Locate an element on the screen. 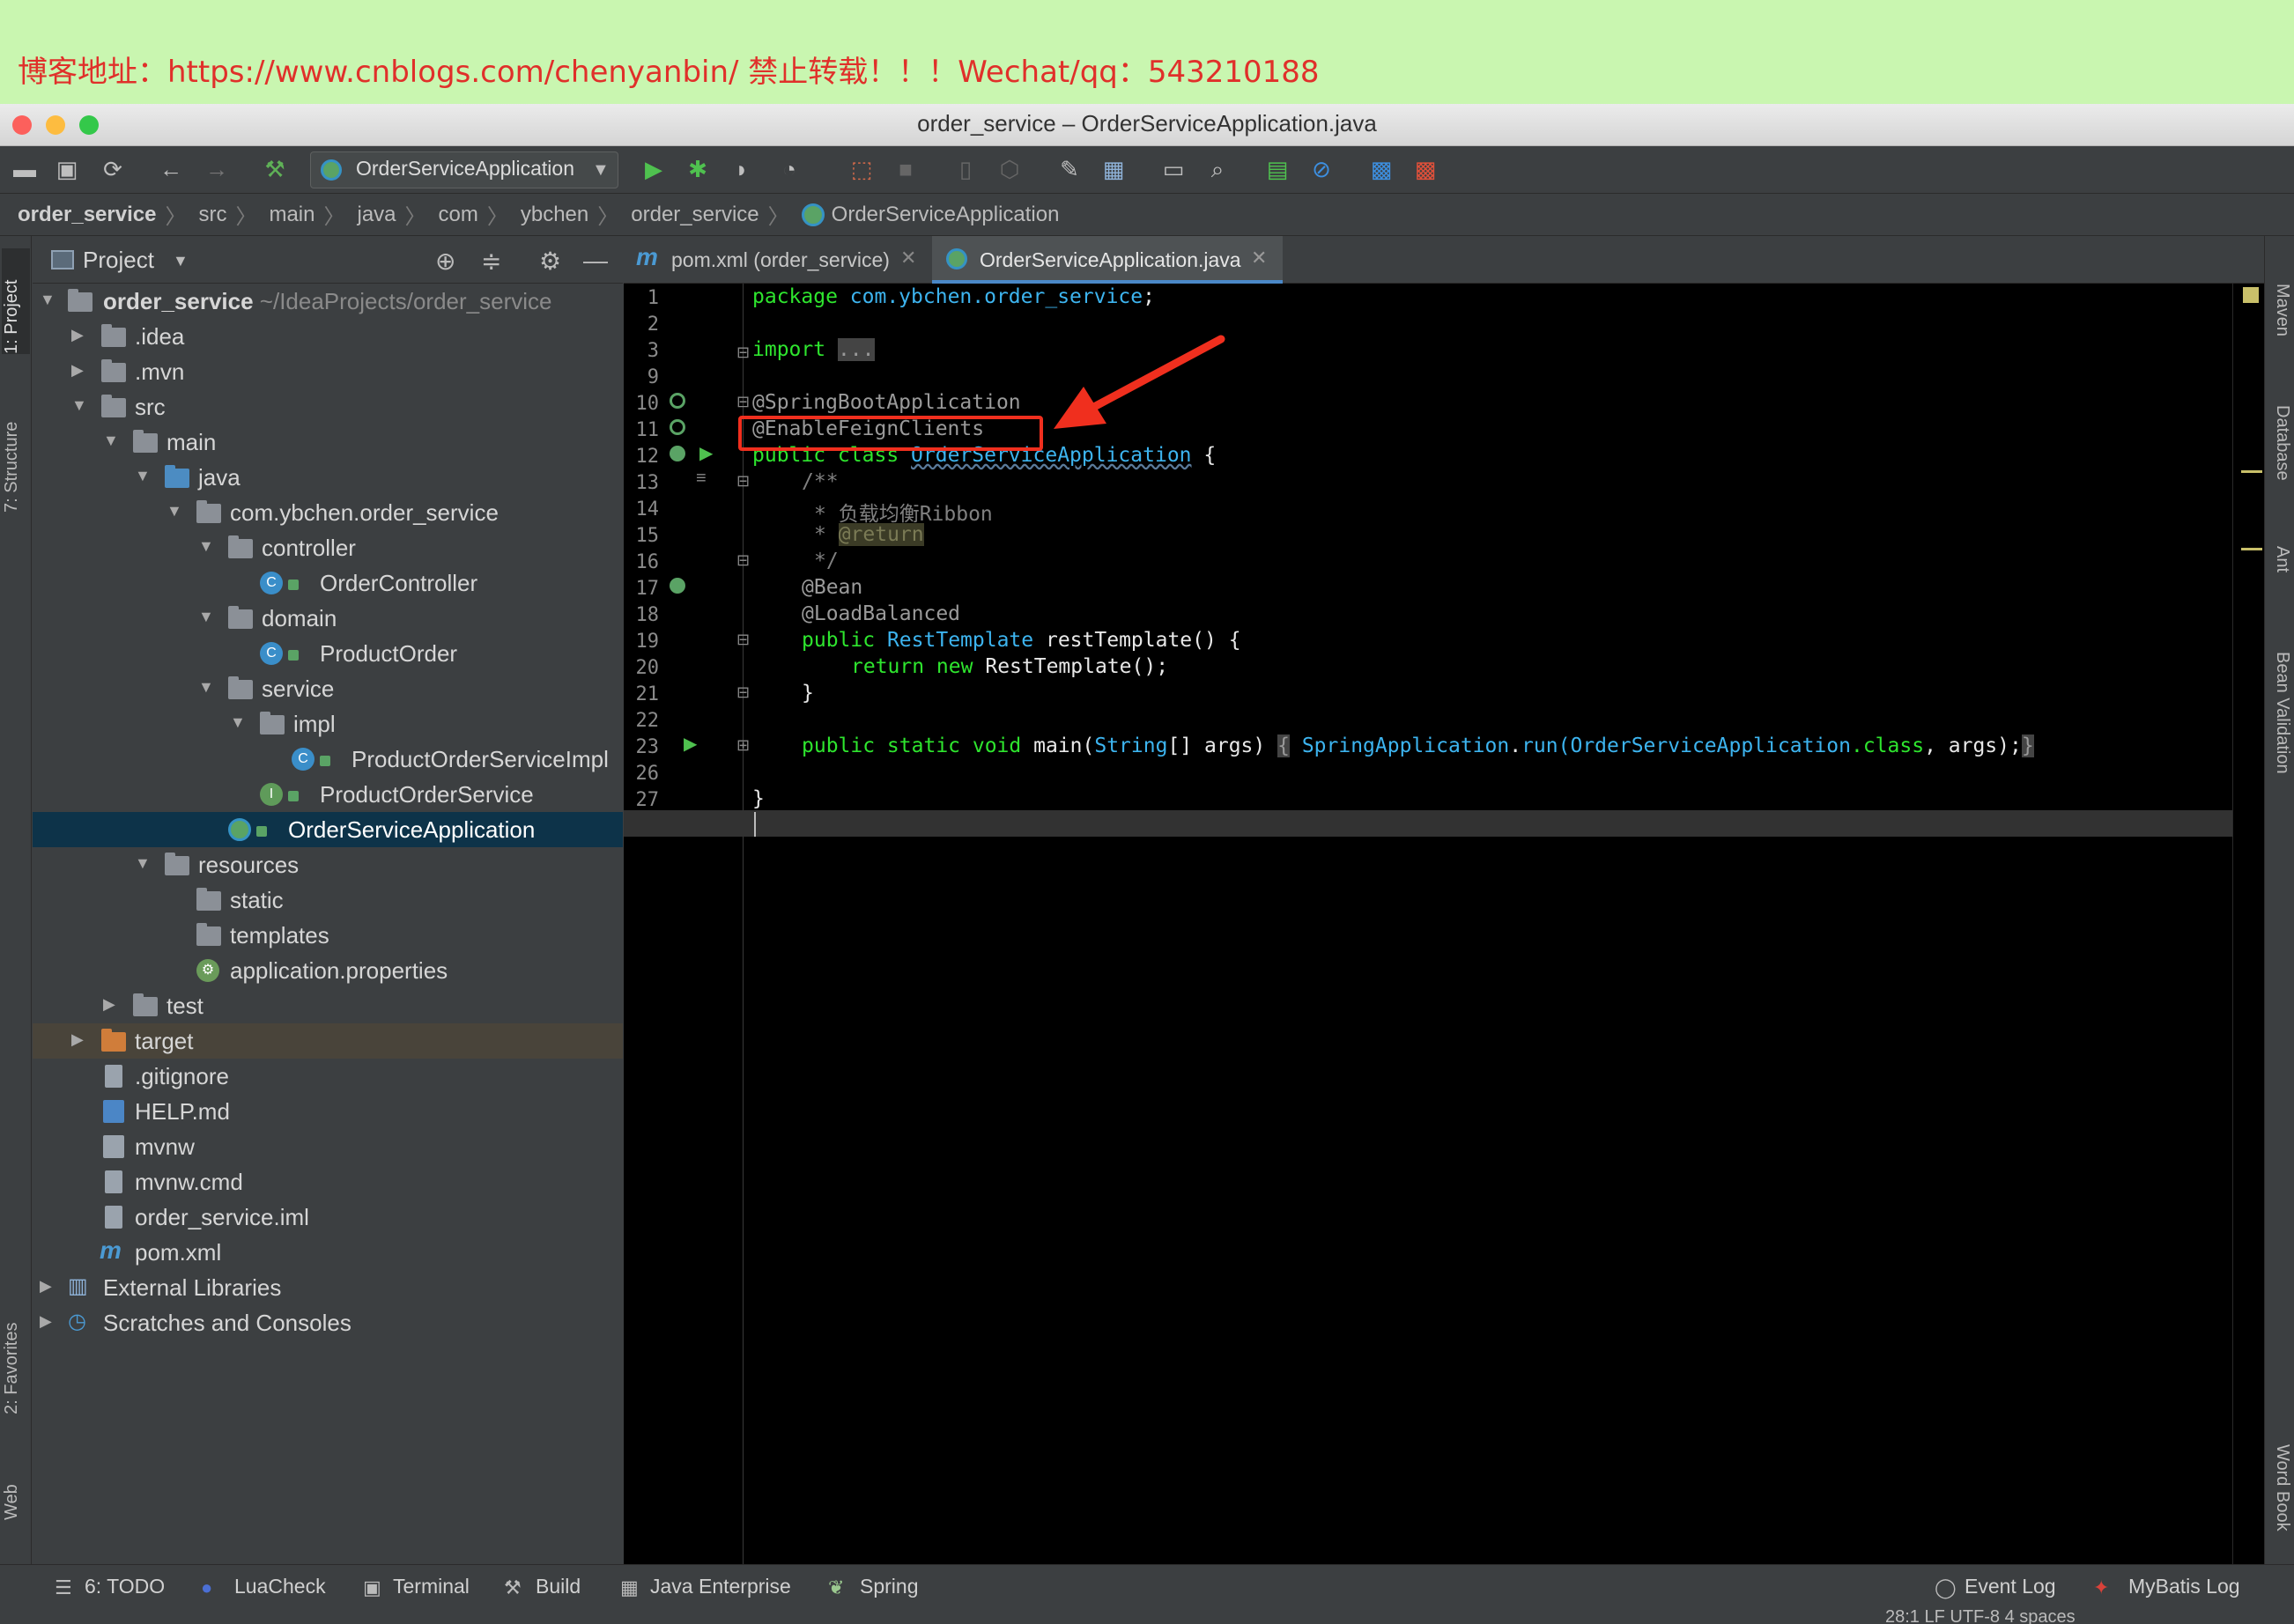  breadcrumb-item: ybchen is located at coordinates (554, 215).